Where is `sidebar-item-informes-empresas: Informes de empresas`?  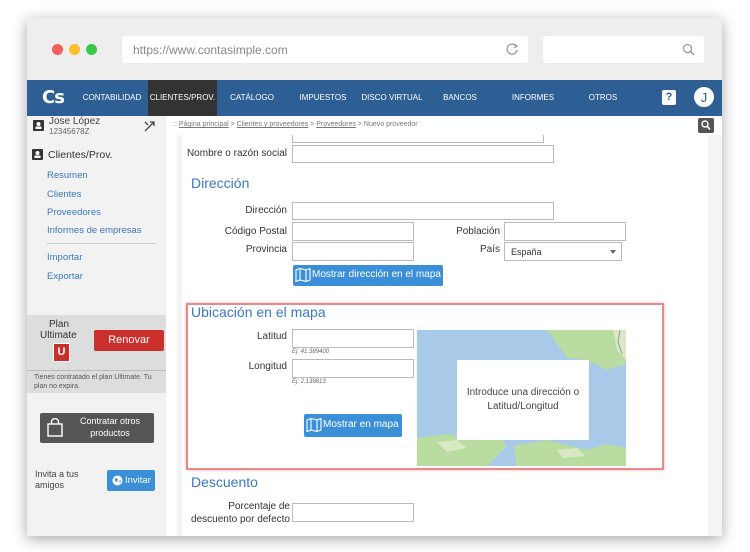 sidebar-item-informes-empresas: Informes de empresas is located at coordinates (94, 230).